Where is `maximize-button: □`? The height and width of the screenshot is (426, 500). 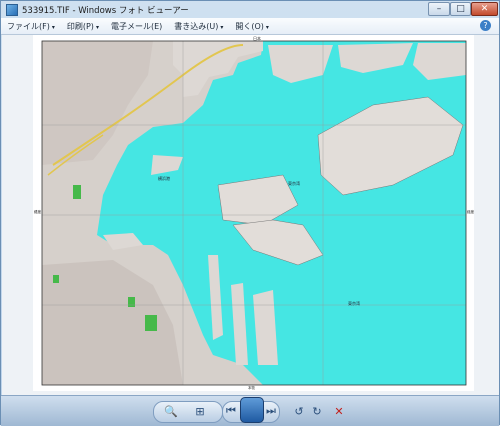 maximize-button: □ is located at coordinates (460, 9).